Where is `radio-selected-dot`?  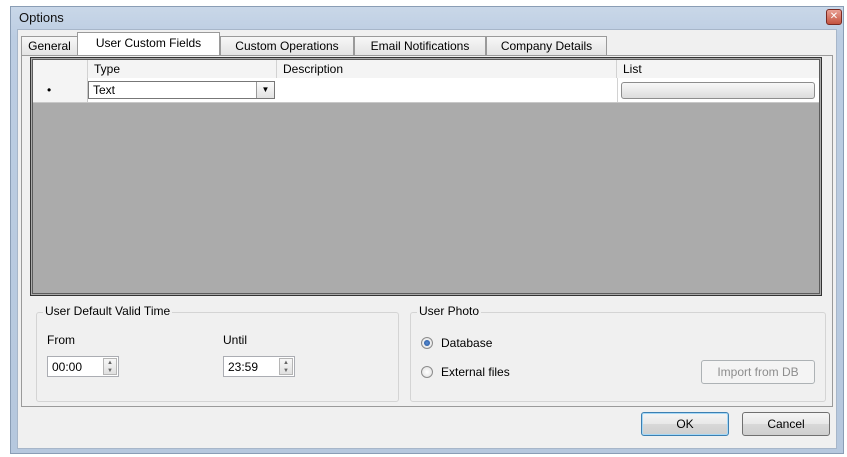 radio-selected-dot is located at coordinates (427, 343).